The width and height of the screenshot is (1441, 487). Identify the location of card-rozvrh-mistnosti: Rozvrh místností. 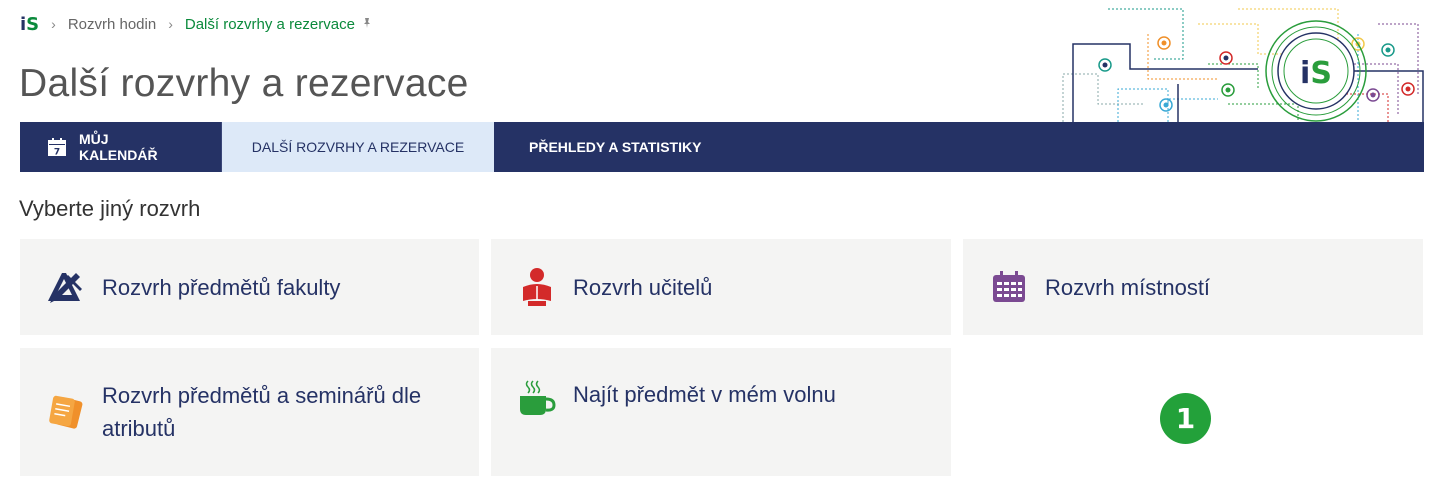
(1193, 287).